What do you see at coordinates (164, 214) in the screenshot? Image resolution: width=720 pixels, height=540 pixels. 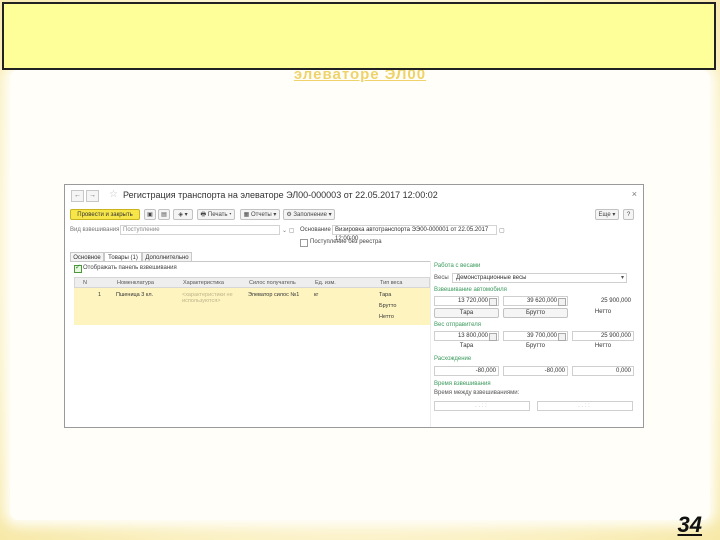 I see `post-icon: ▤` at bounding box center [164, 214].